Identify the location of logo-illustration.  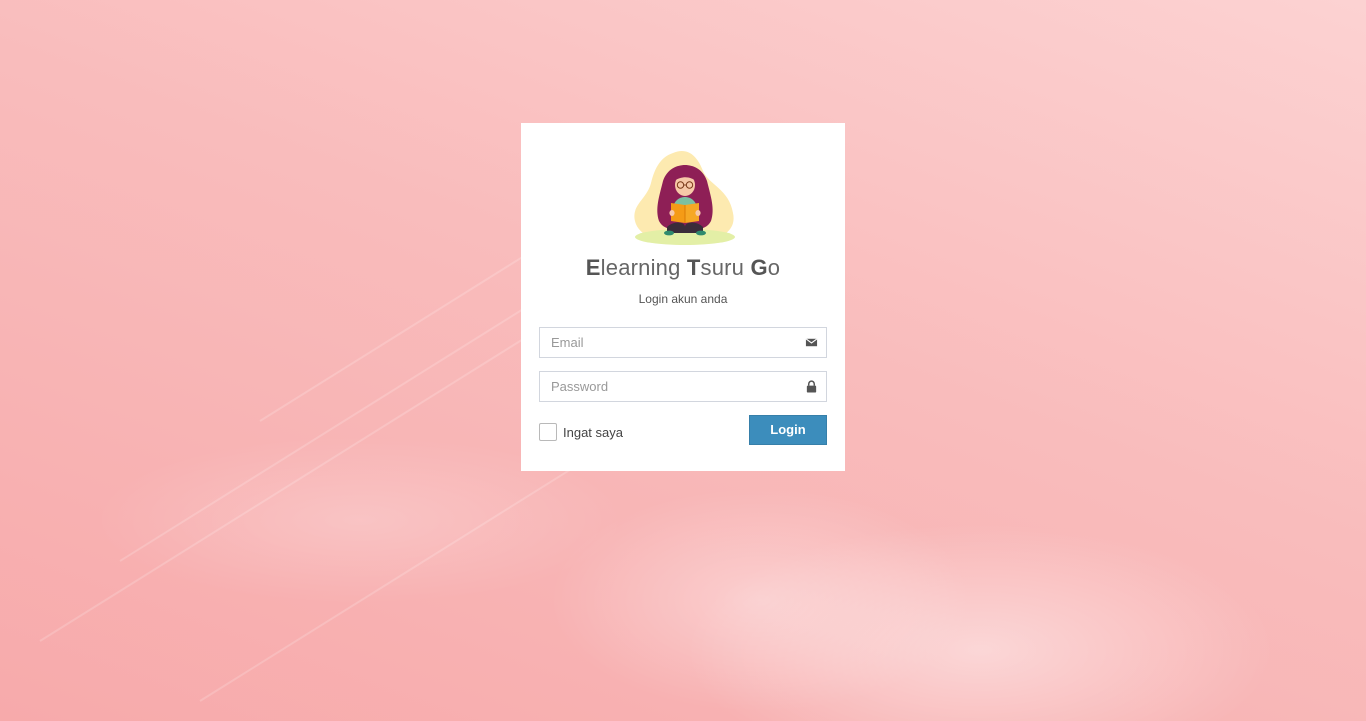
(684, 198).